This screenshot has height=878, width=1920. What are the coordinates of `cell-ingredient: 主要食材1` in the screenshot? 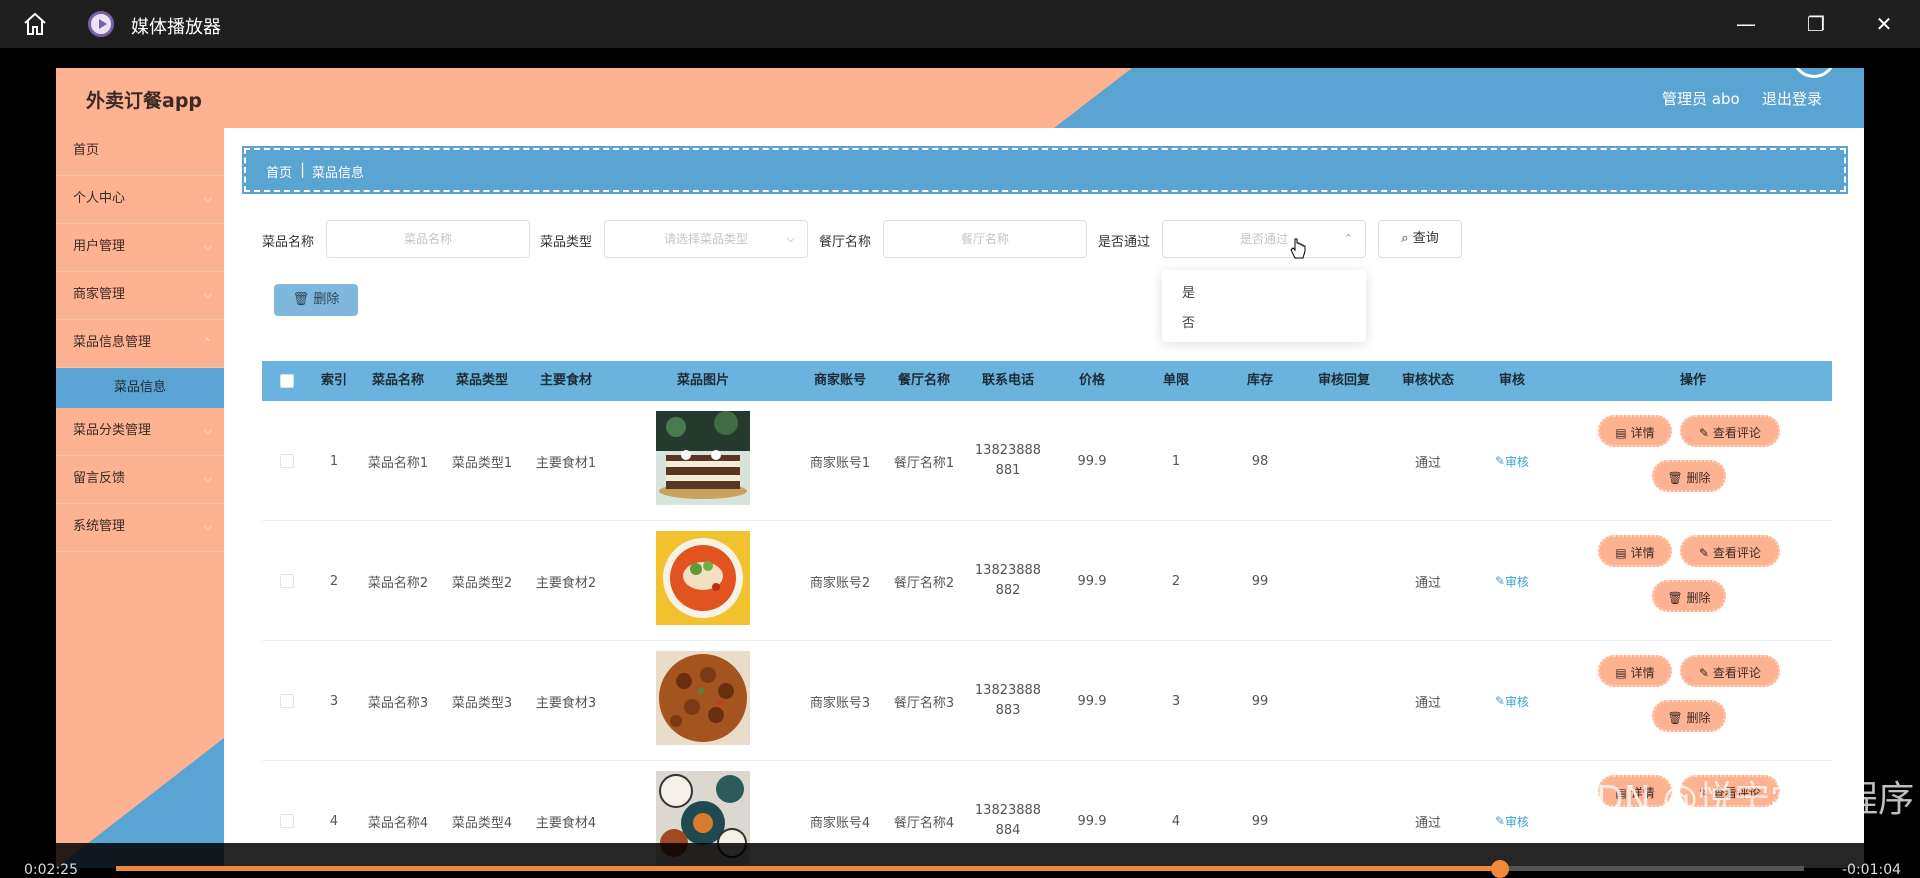 It's located at (566, 463).